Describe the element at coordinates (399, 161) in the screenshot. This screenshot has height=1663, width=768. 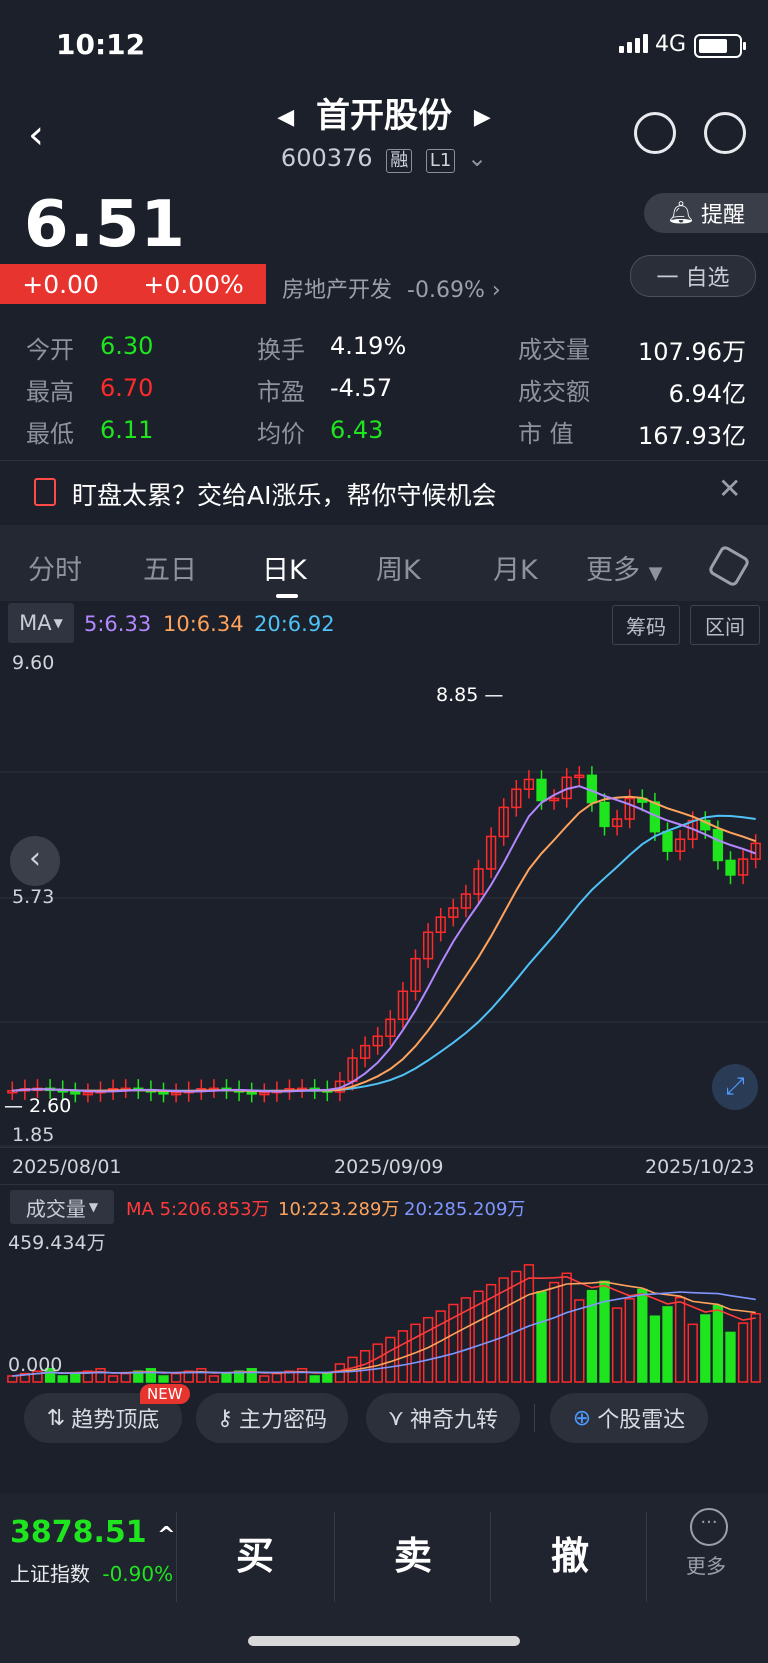
I see `margin-tag: 融` at that location.